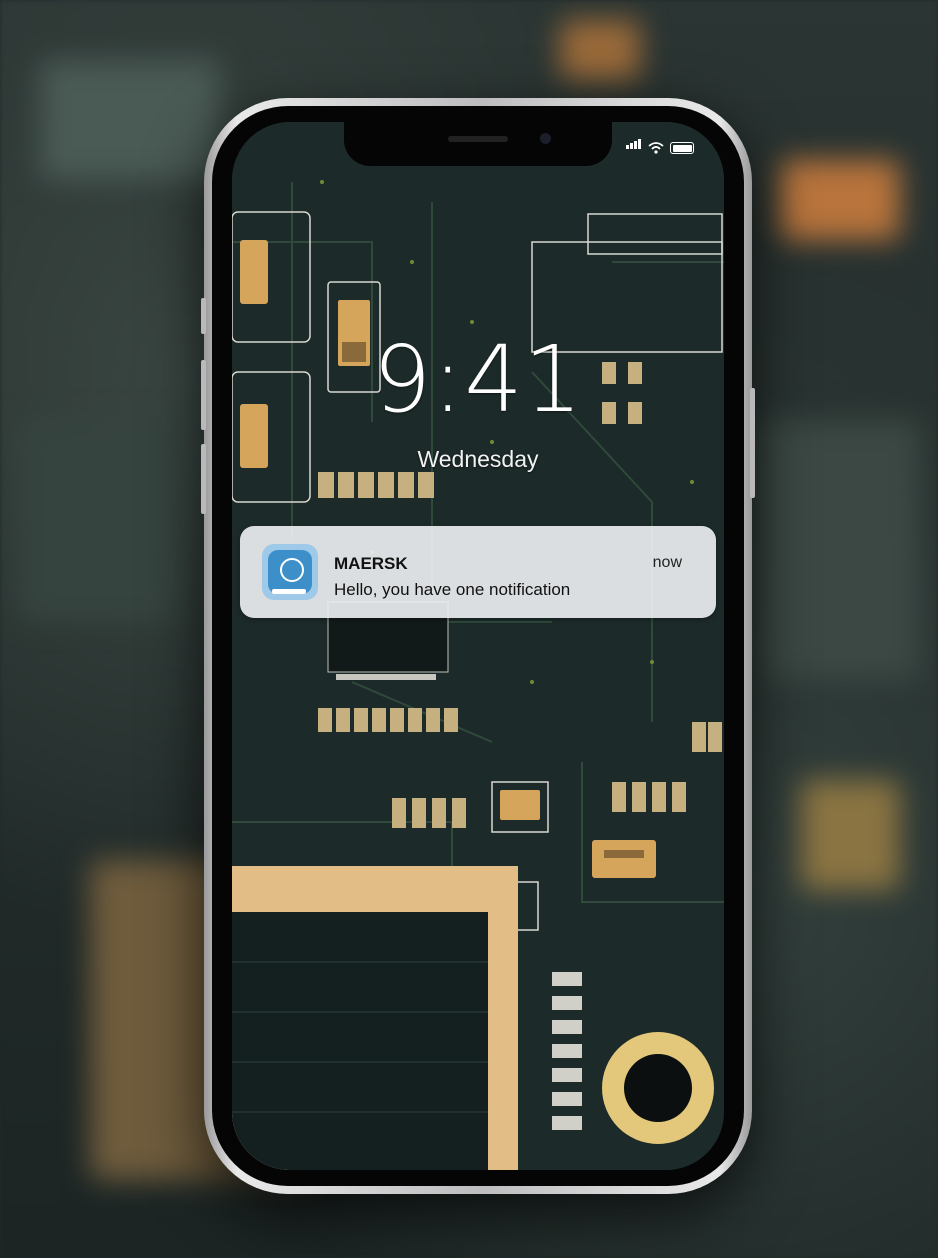 This screenshot has width=938, height=1258. What do you see at coordinates (667, 562) in the screenshot?
I see `notification-timestamp: now` at bounding box center [667, 562].